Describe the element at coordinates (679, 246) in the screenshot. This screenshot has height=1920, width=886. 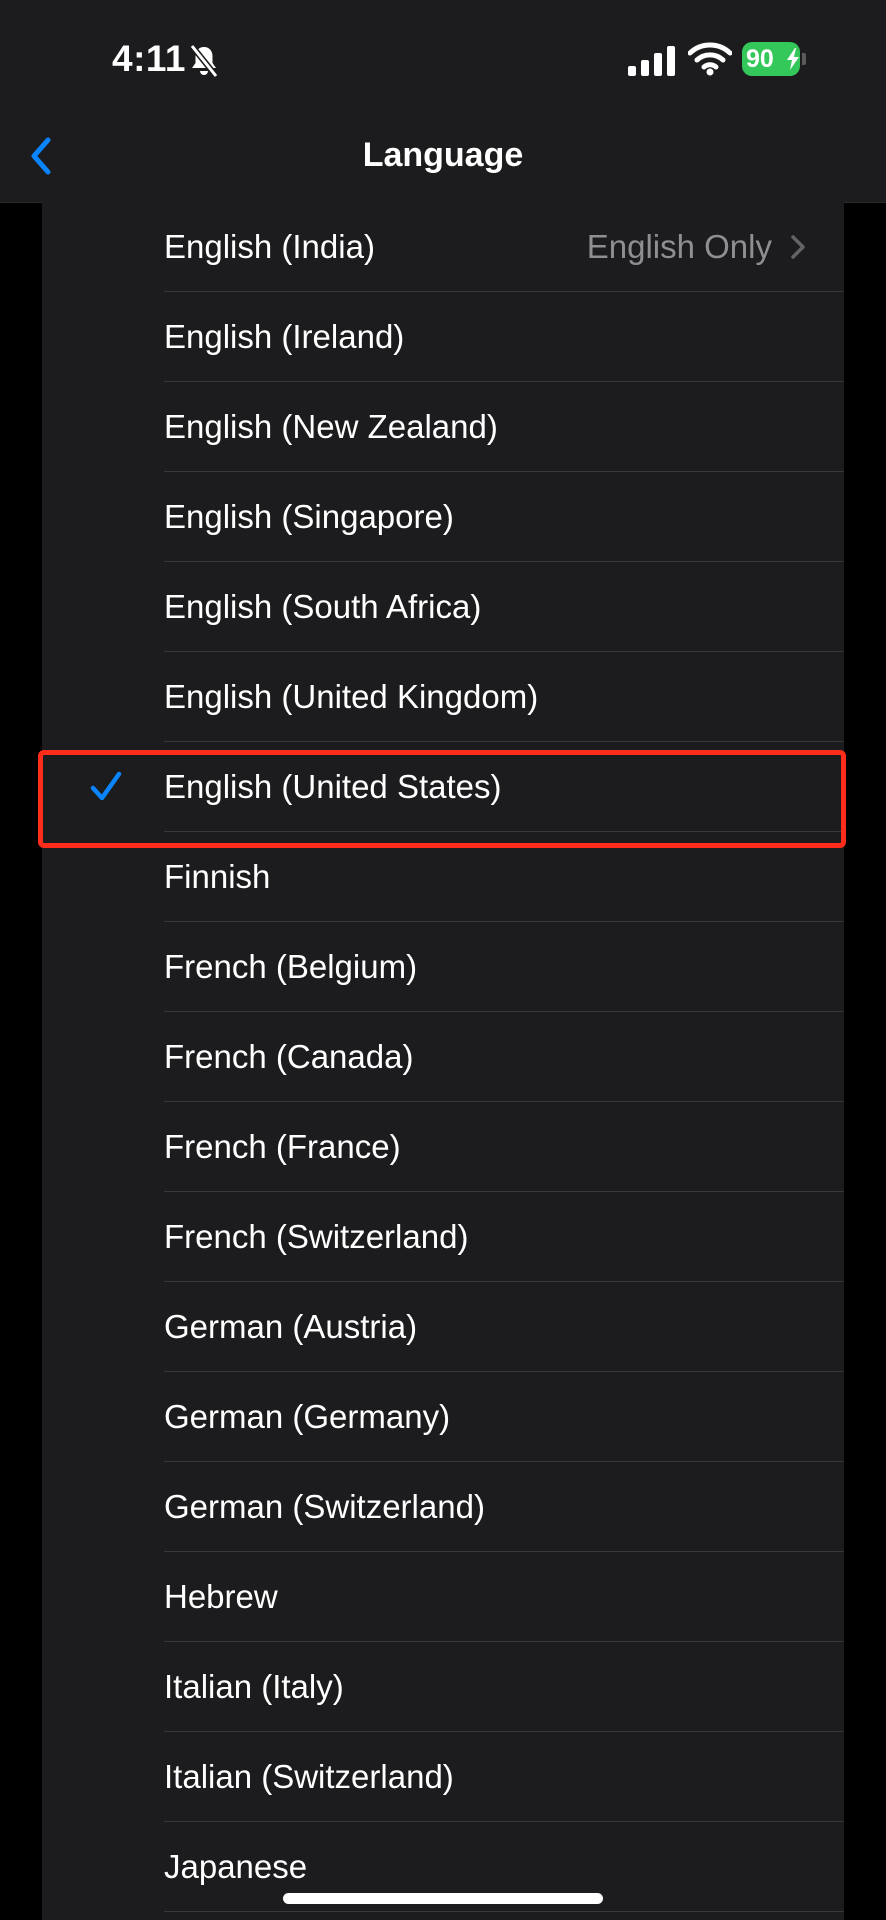
I see `language-detail: English Only` at that location.